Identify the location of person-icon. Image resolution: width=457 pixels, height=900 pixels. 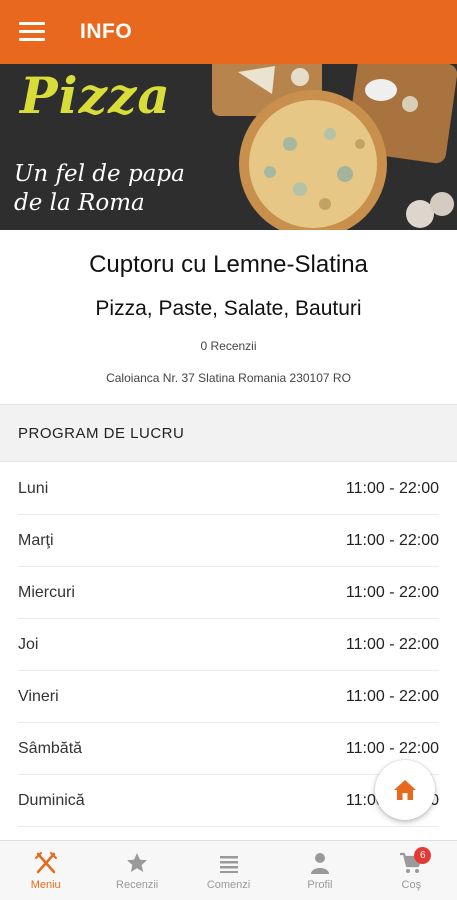
(320, 863).